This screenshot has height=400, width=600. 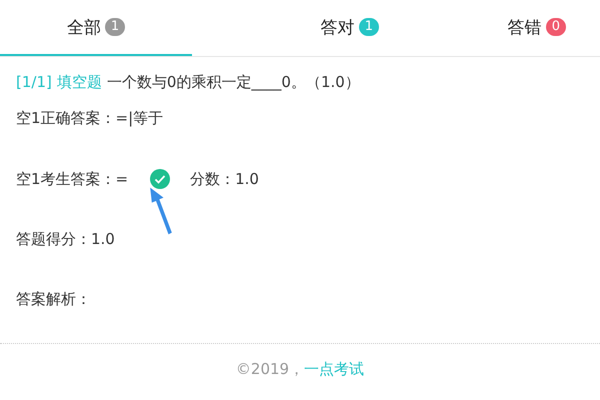 What do you see at coordinates (224, 179) in the screenshot?
I see `blank-score: 分数：1.0` at bounding box center [224, 179].